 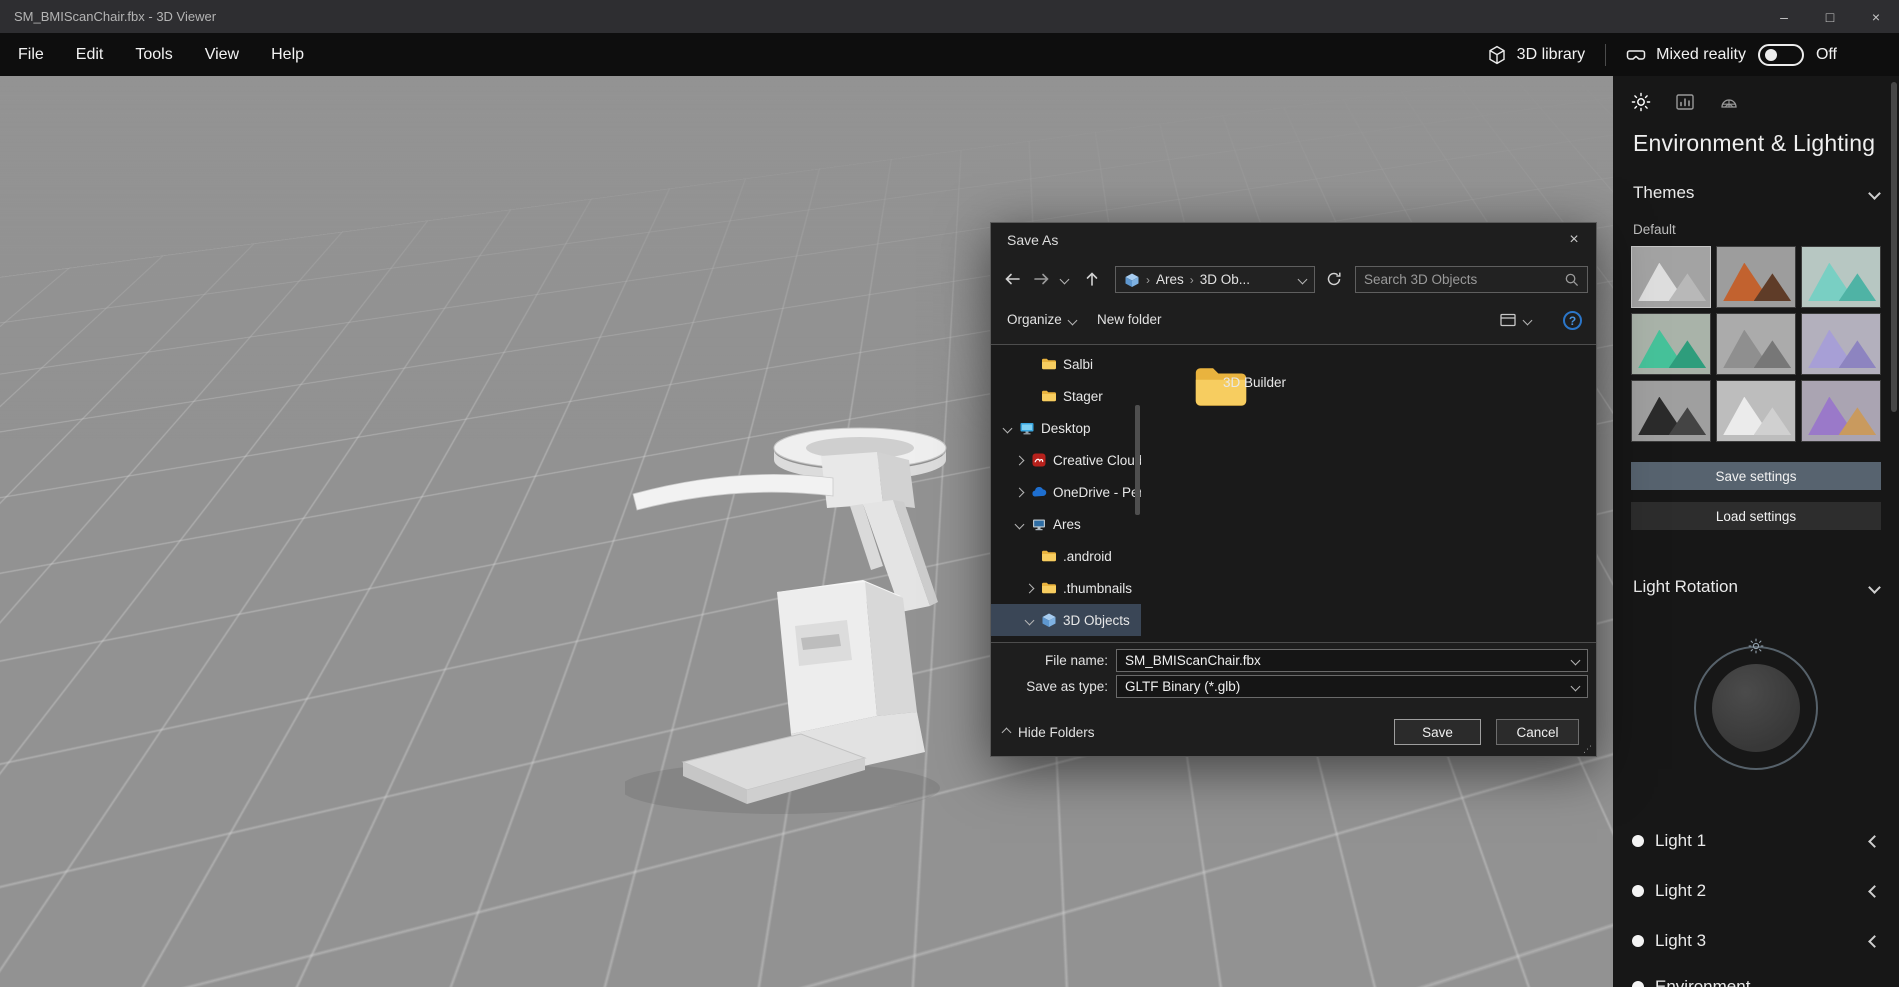 I want to click on creative-cloud-icon, so click(x=1039, y=460).